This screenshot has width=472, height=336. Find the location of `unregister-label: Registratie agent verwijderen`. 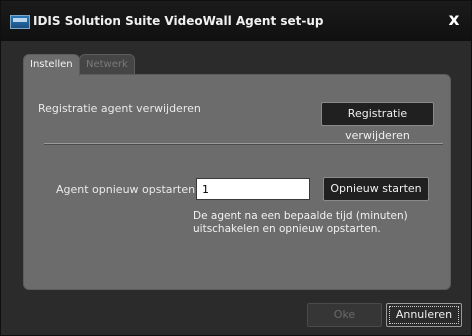

unregister-label: Registratie agent verwijderen is located at coordinates (119, 108).